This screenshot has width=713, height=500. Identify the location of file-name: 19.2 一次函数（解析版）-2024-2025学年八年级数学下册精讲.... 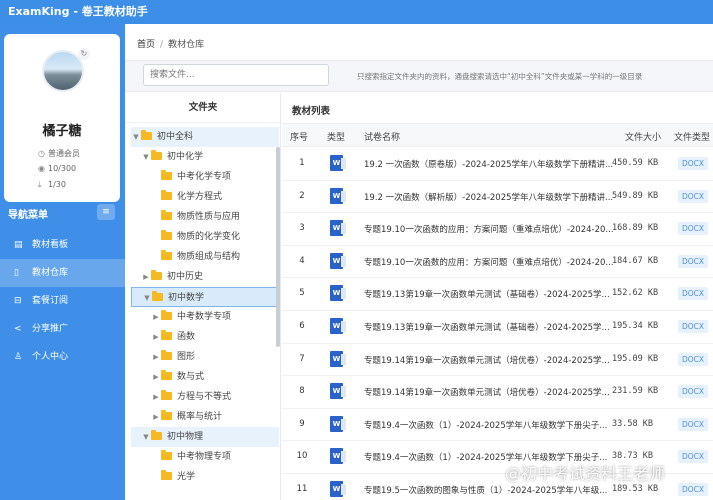
(495, 197).